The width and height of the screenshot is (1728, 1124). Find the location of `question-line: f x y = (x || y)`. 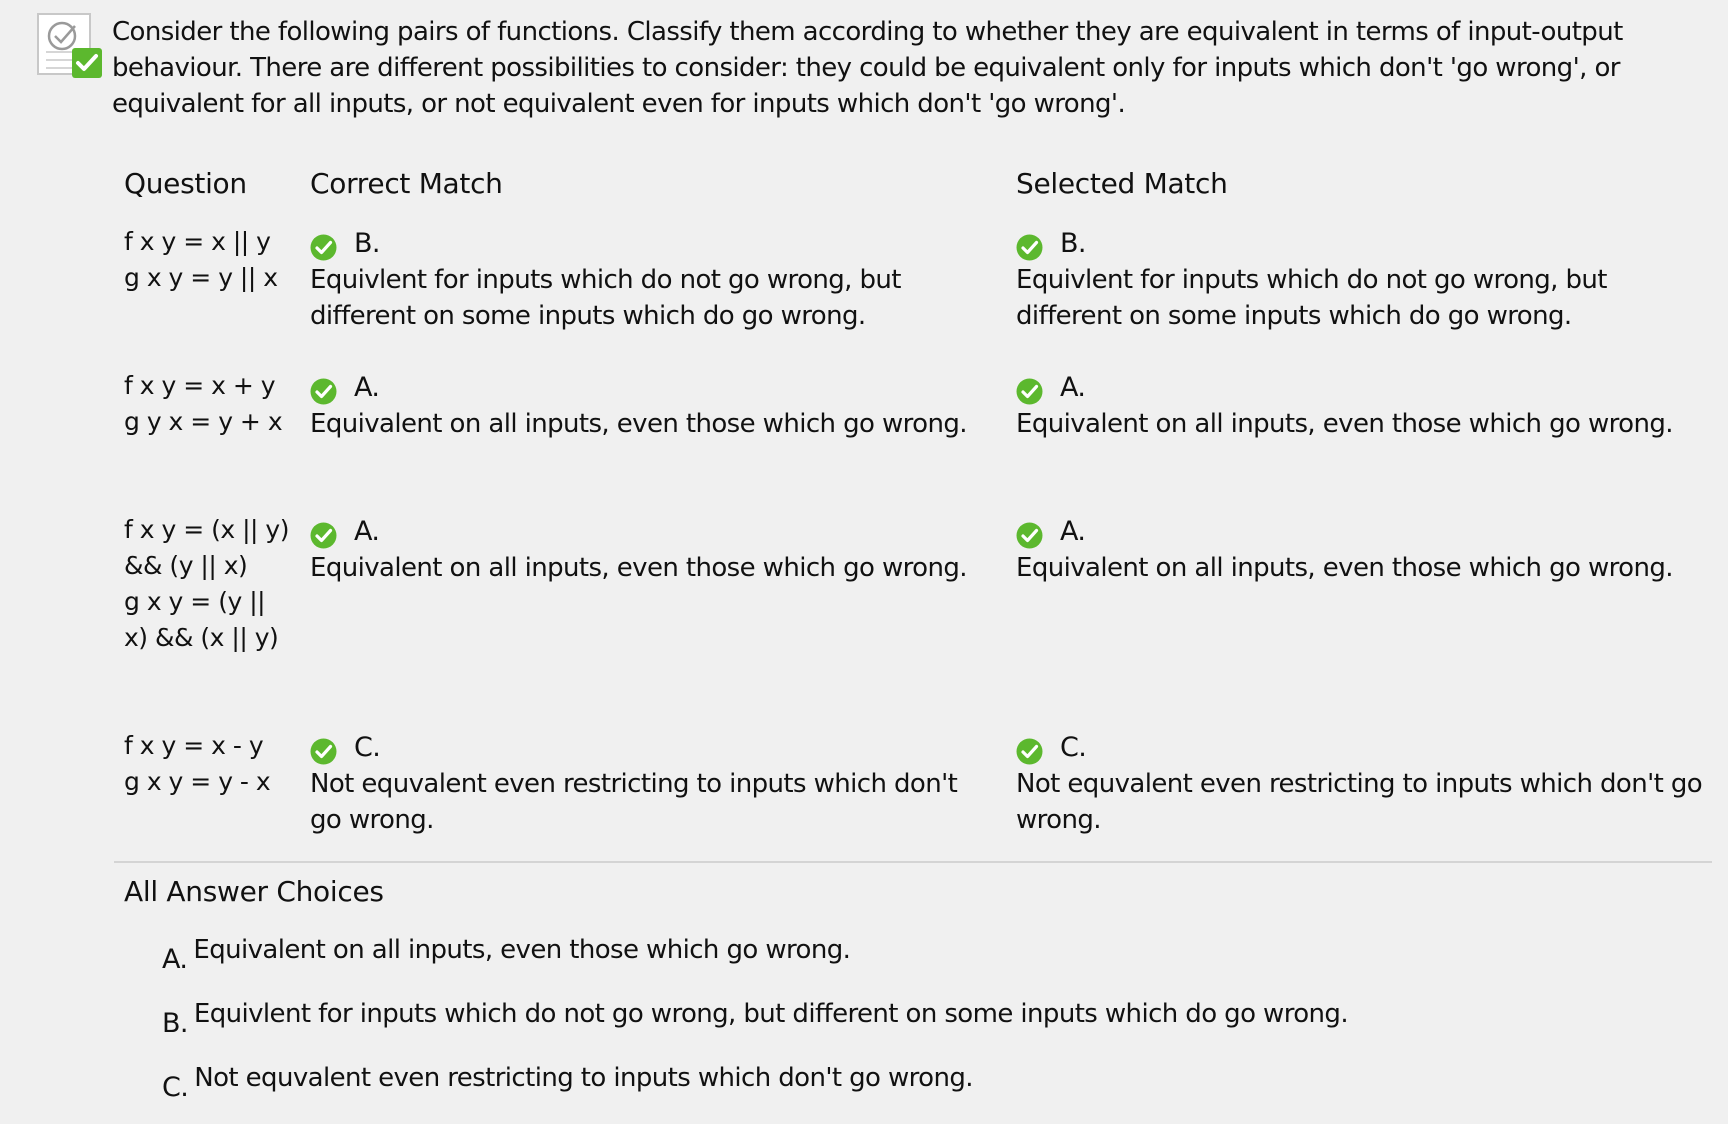

question-line: f x y = (x || y) is located at coordinates (206, 529).